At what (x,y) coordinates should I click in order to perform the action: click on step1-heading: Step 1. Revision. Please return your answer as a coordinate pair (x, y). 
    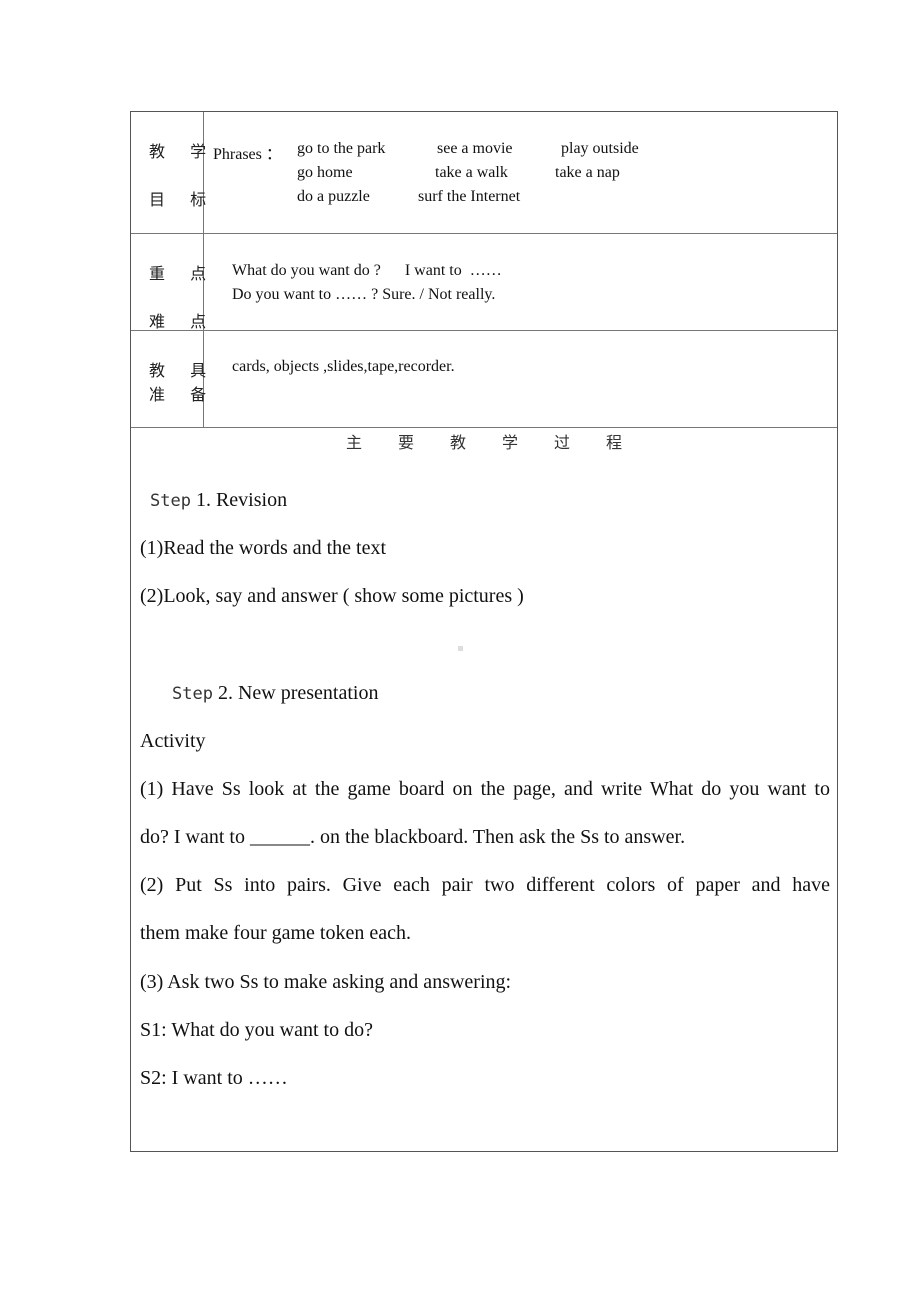
    Looking at the image, I should click on (218, 500).